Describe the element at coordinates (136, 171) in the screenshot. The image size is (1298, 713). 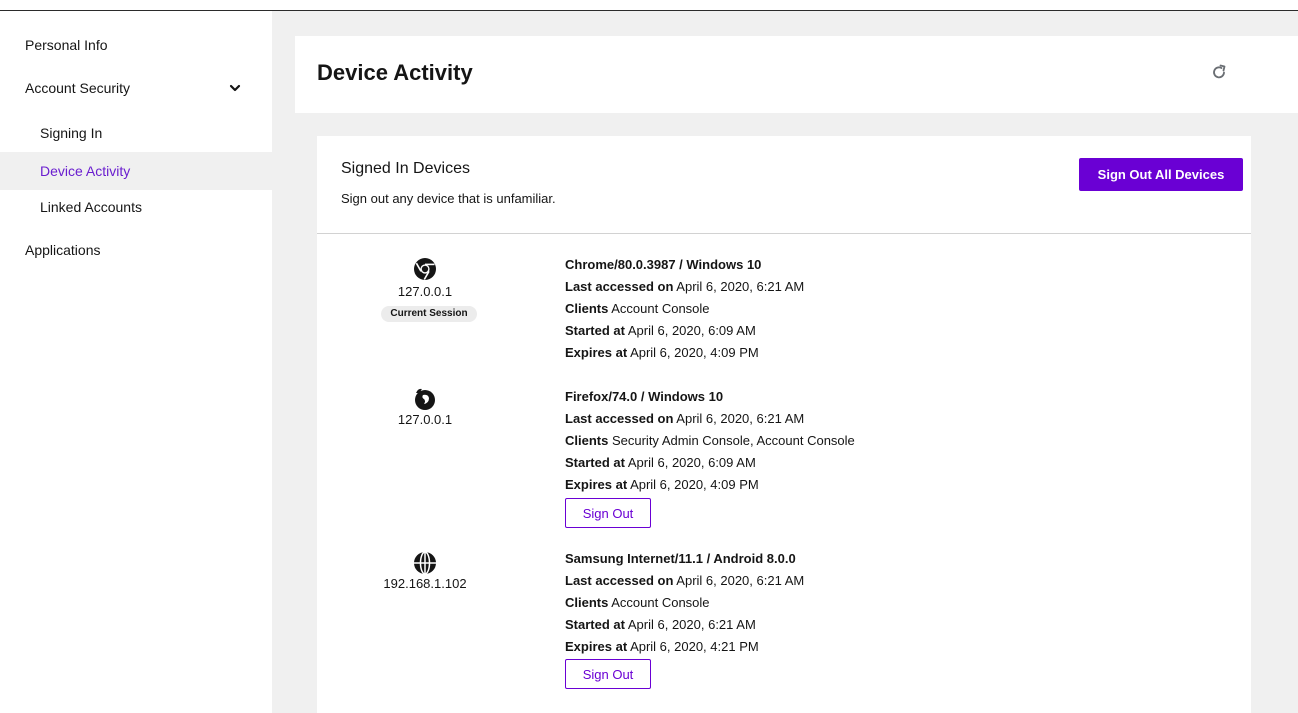
I see `sidebar-item-device-activity: Device Activity` at that location.